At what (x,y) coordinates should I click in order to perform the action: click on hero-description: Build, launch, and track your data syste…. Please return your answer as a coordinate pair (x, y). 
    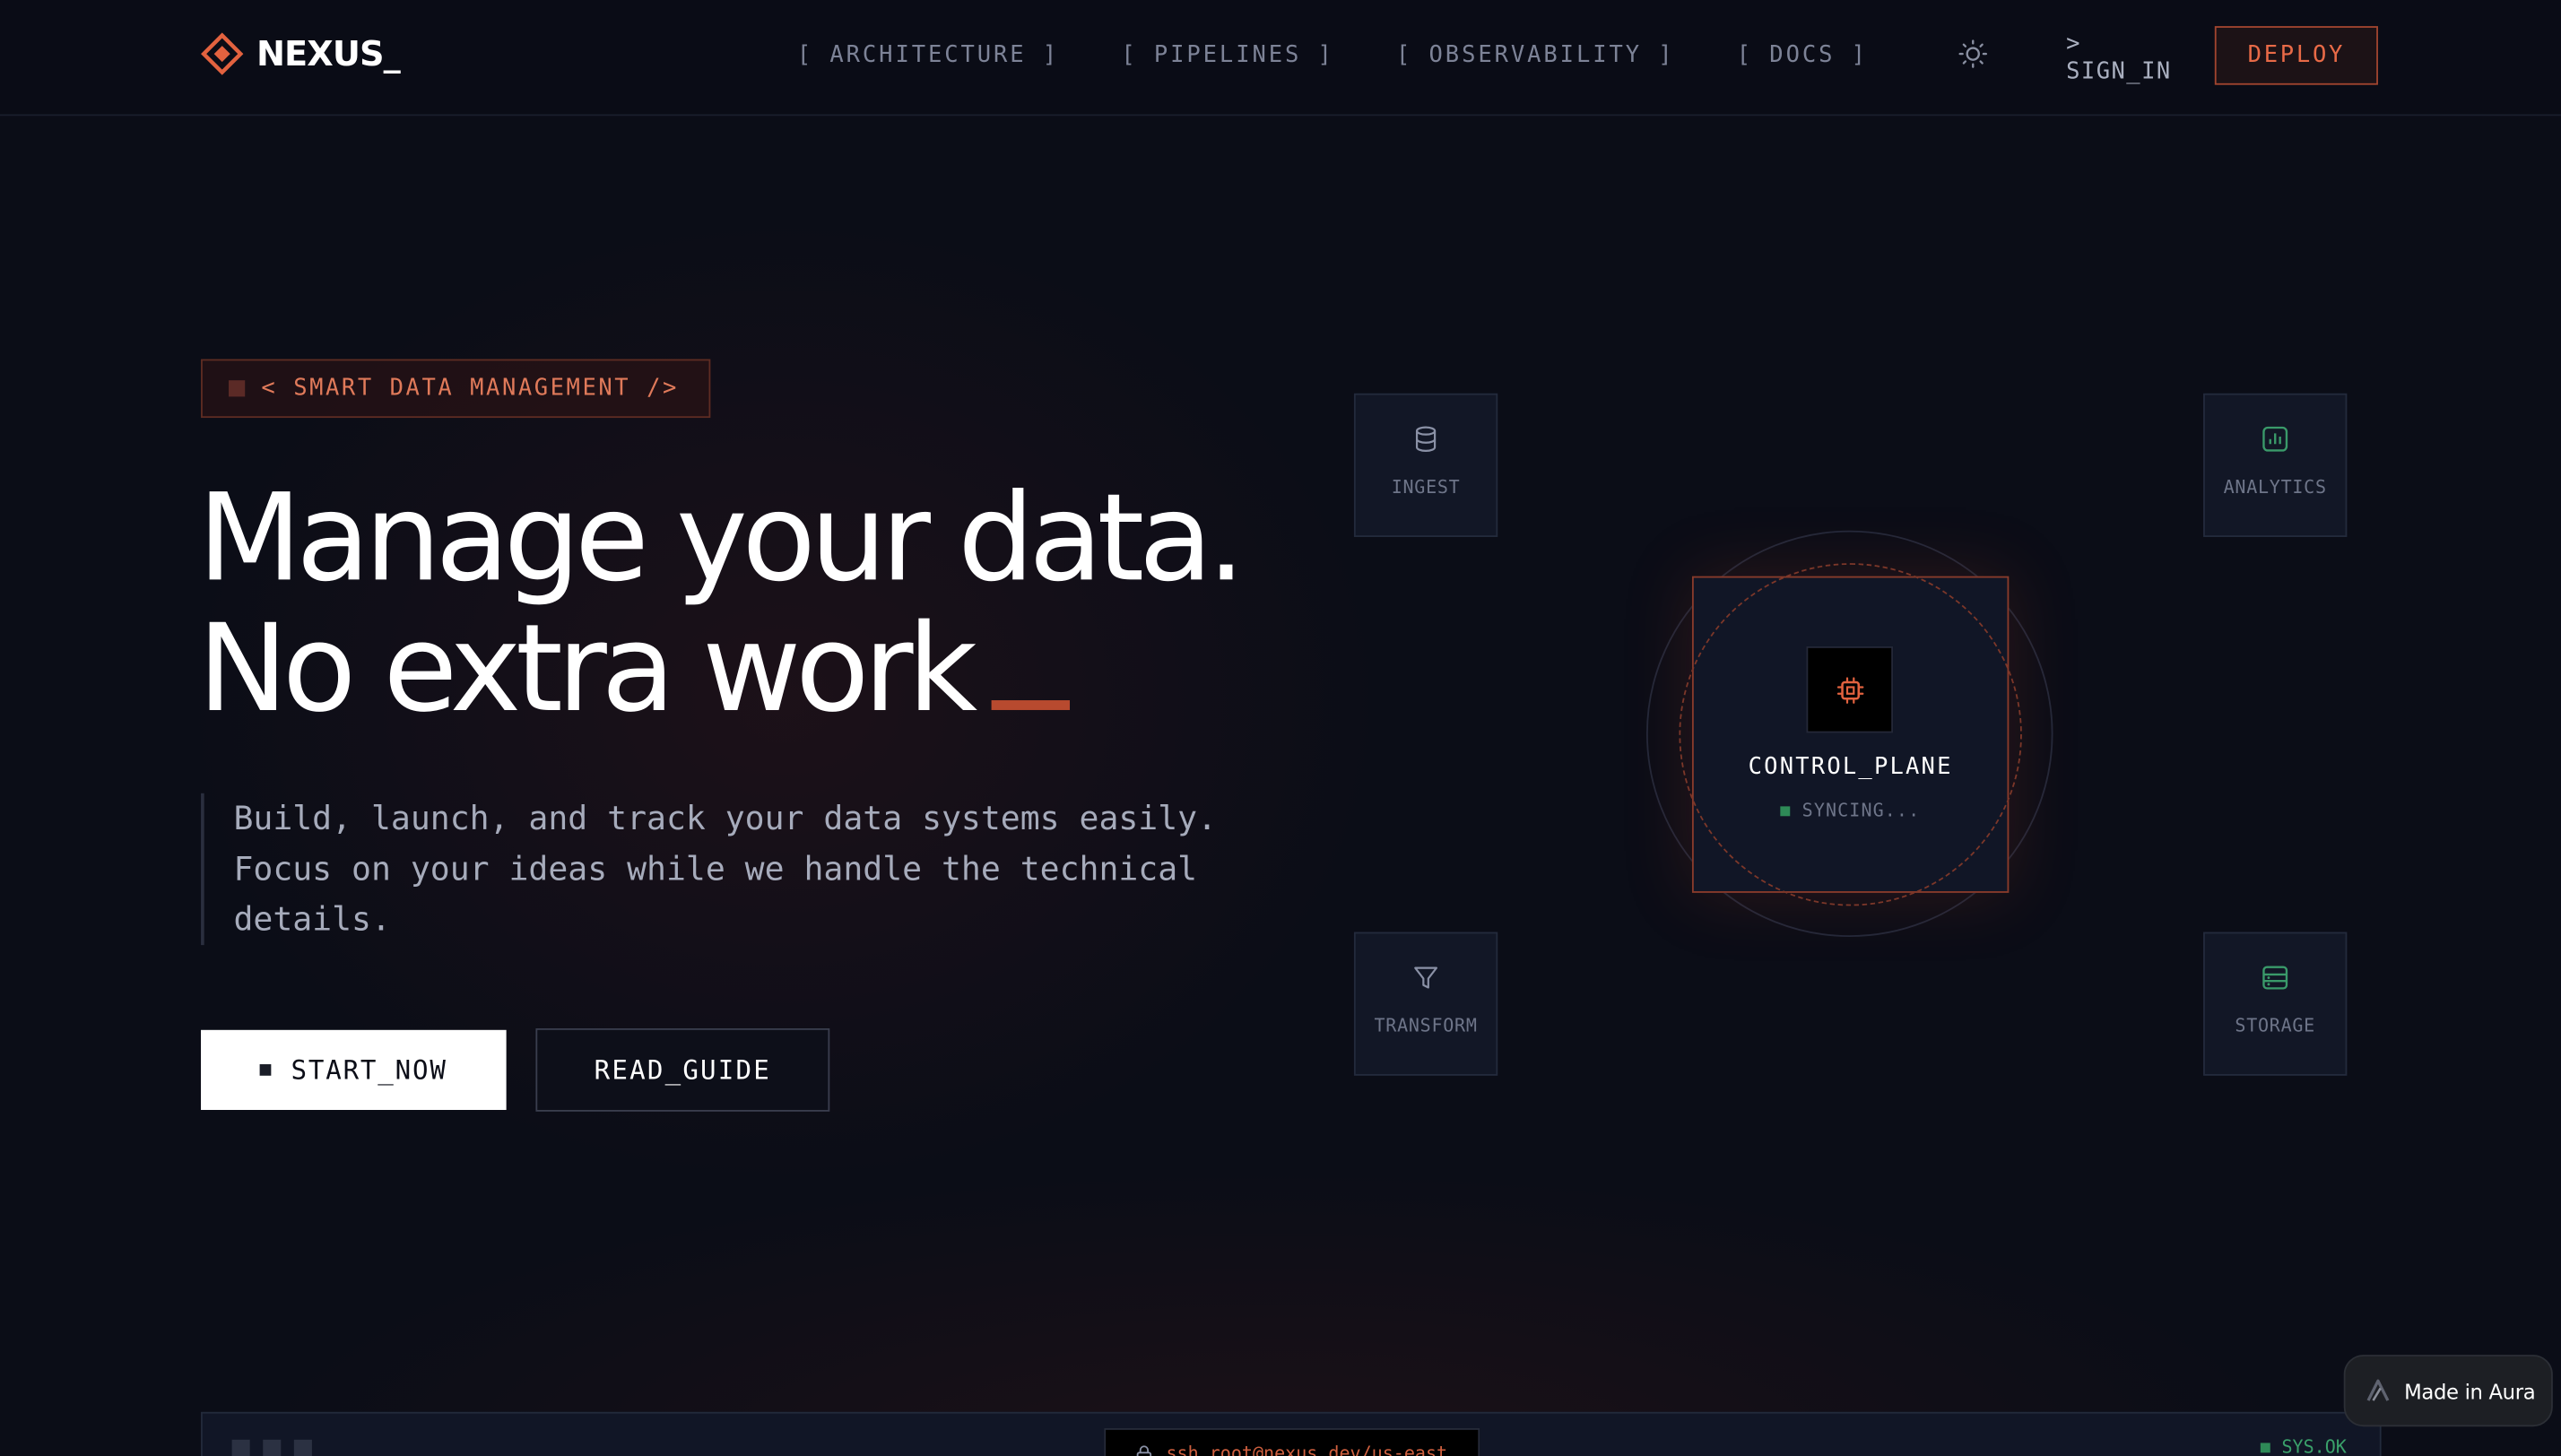
    Looking at the image, I should click on (723, 869).